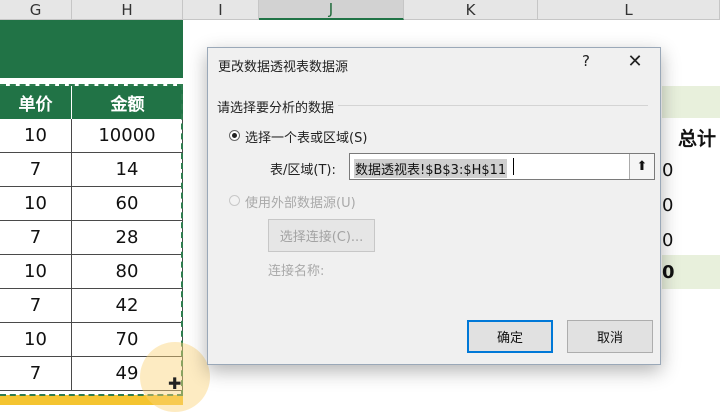 This screenshot has width=720, height=412. What do you see at coordinates (331, 10) in the screenshot?
I see `column-header-j: J` at bounding box center [331, 10].